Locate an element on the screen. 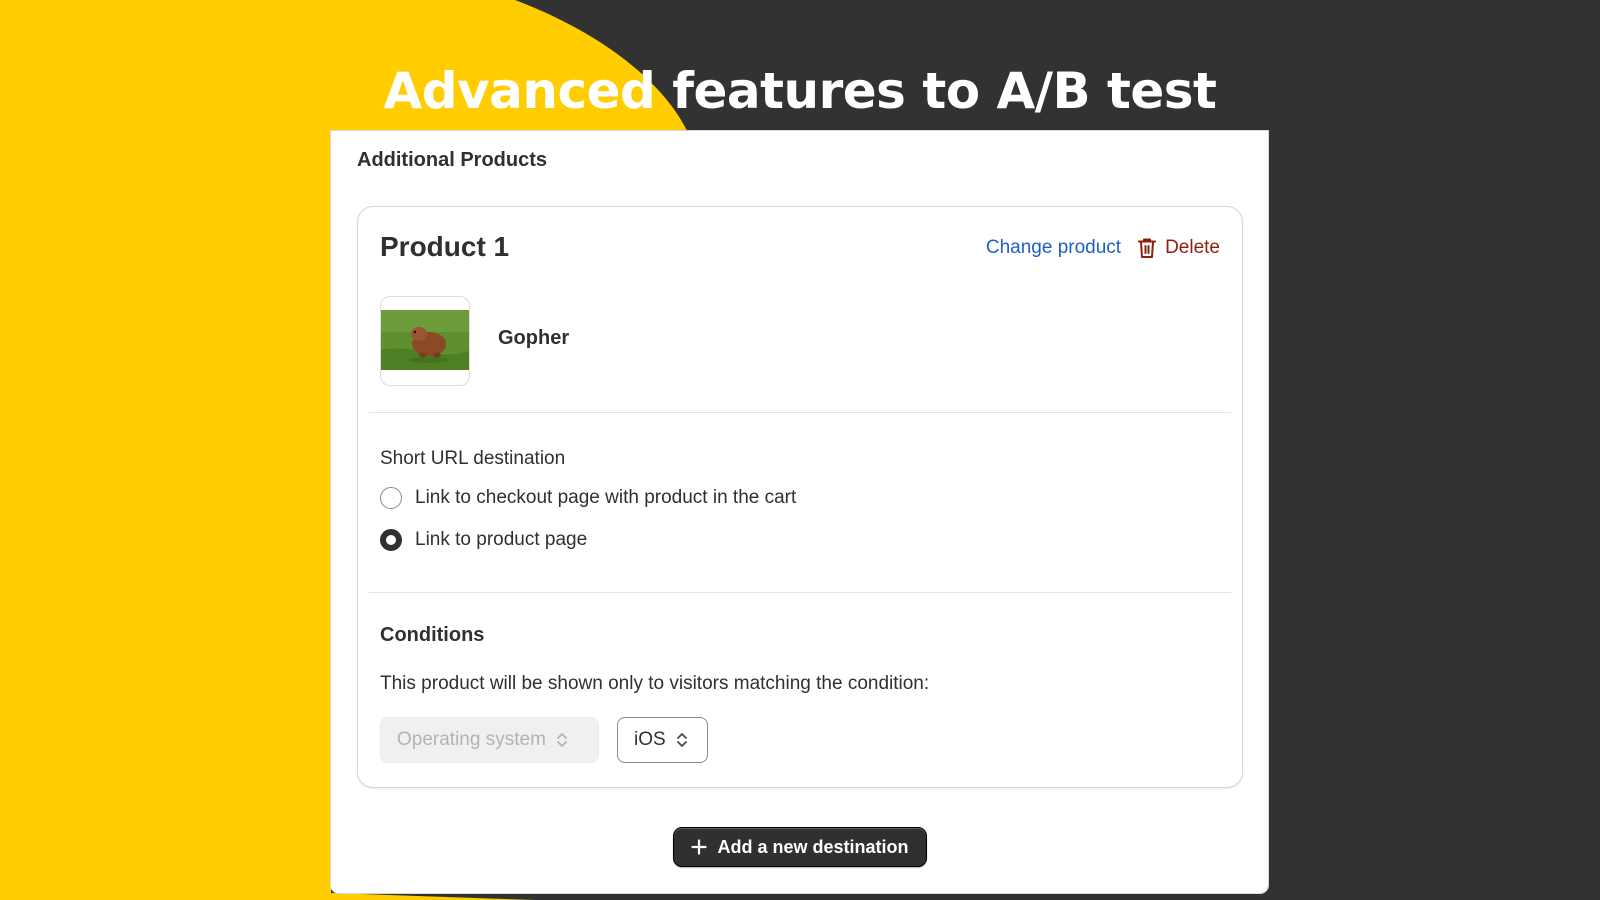  radio-product-page-label: Link to product page is located at coordinates (501, 539).